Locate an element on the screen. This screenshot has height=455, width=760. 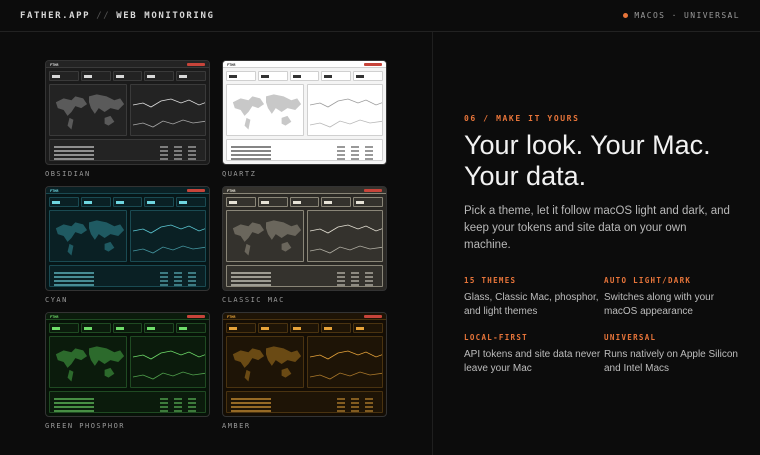
theme-card-cyan: FTHR CYAN is located at coordinates (127, 246).